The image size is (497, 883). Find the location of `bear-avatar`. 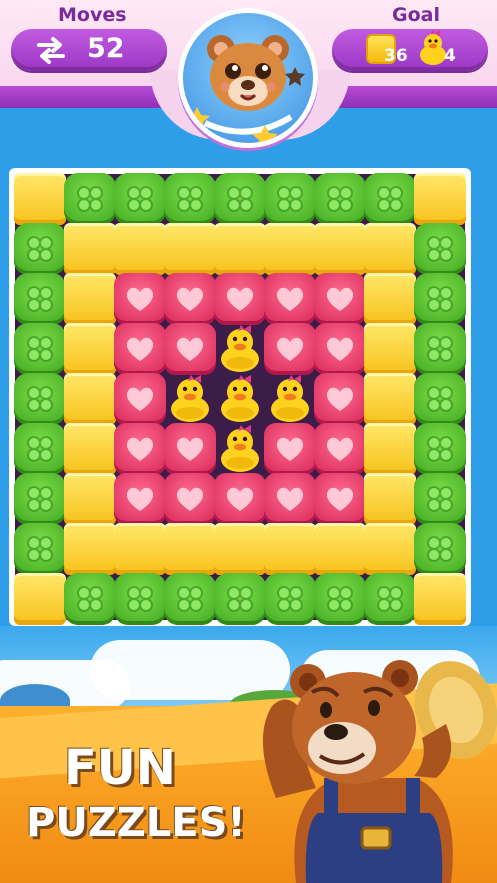

bear-avatar is located at coordinates (248, 78).